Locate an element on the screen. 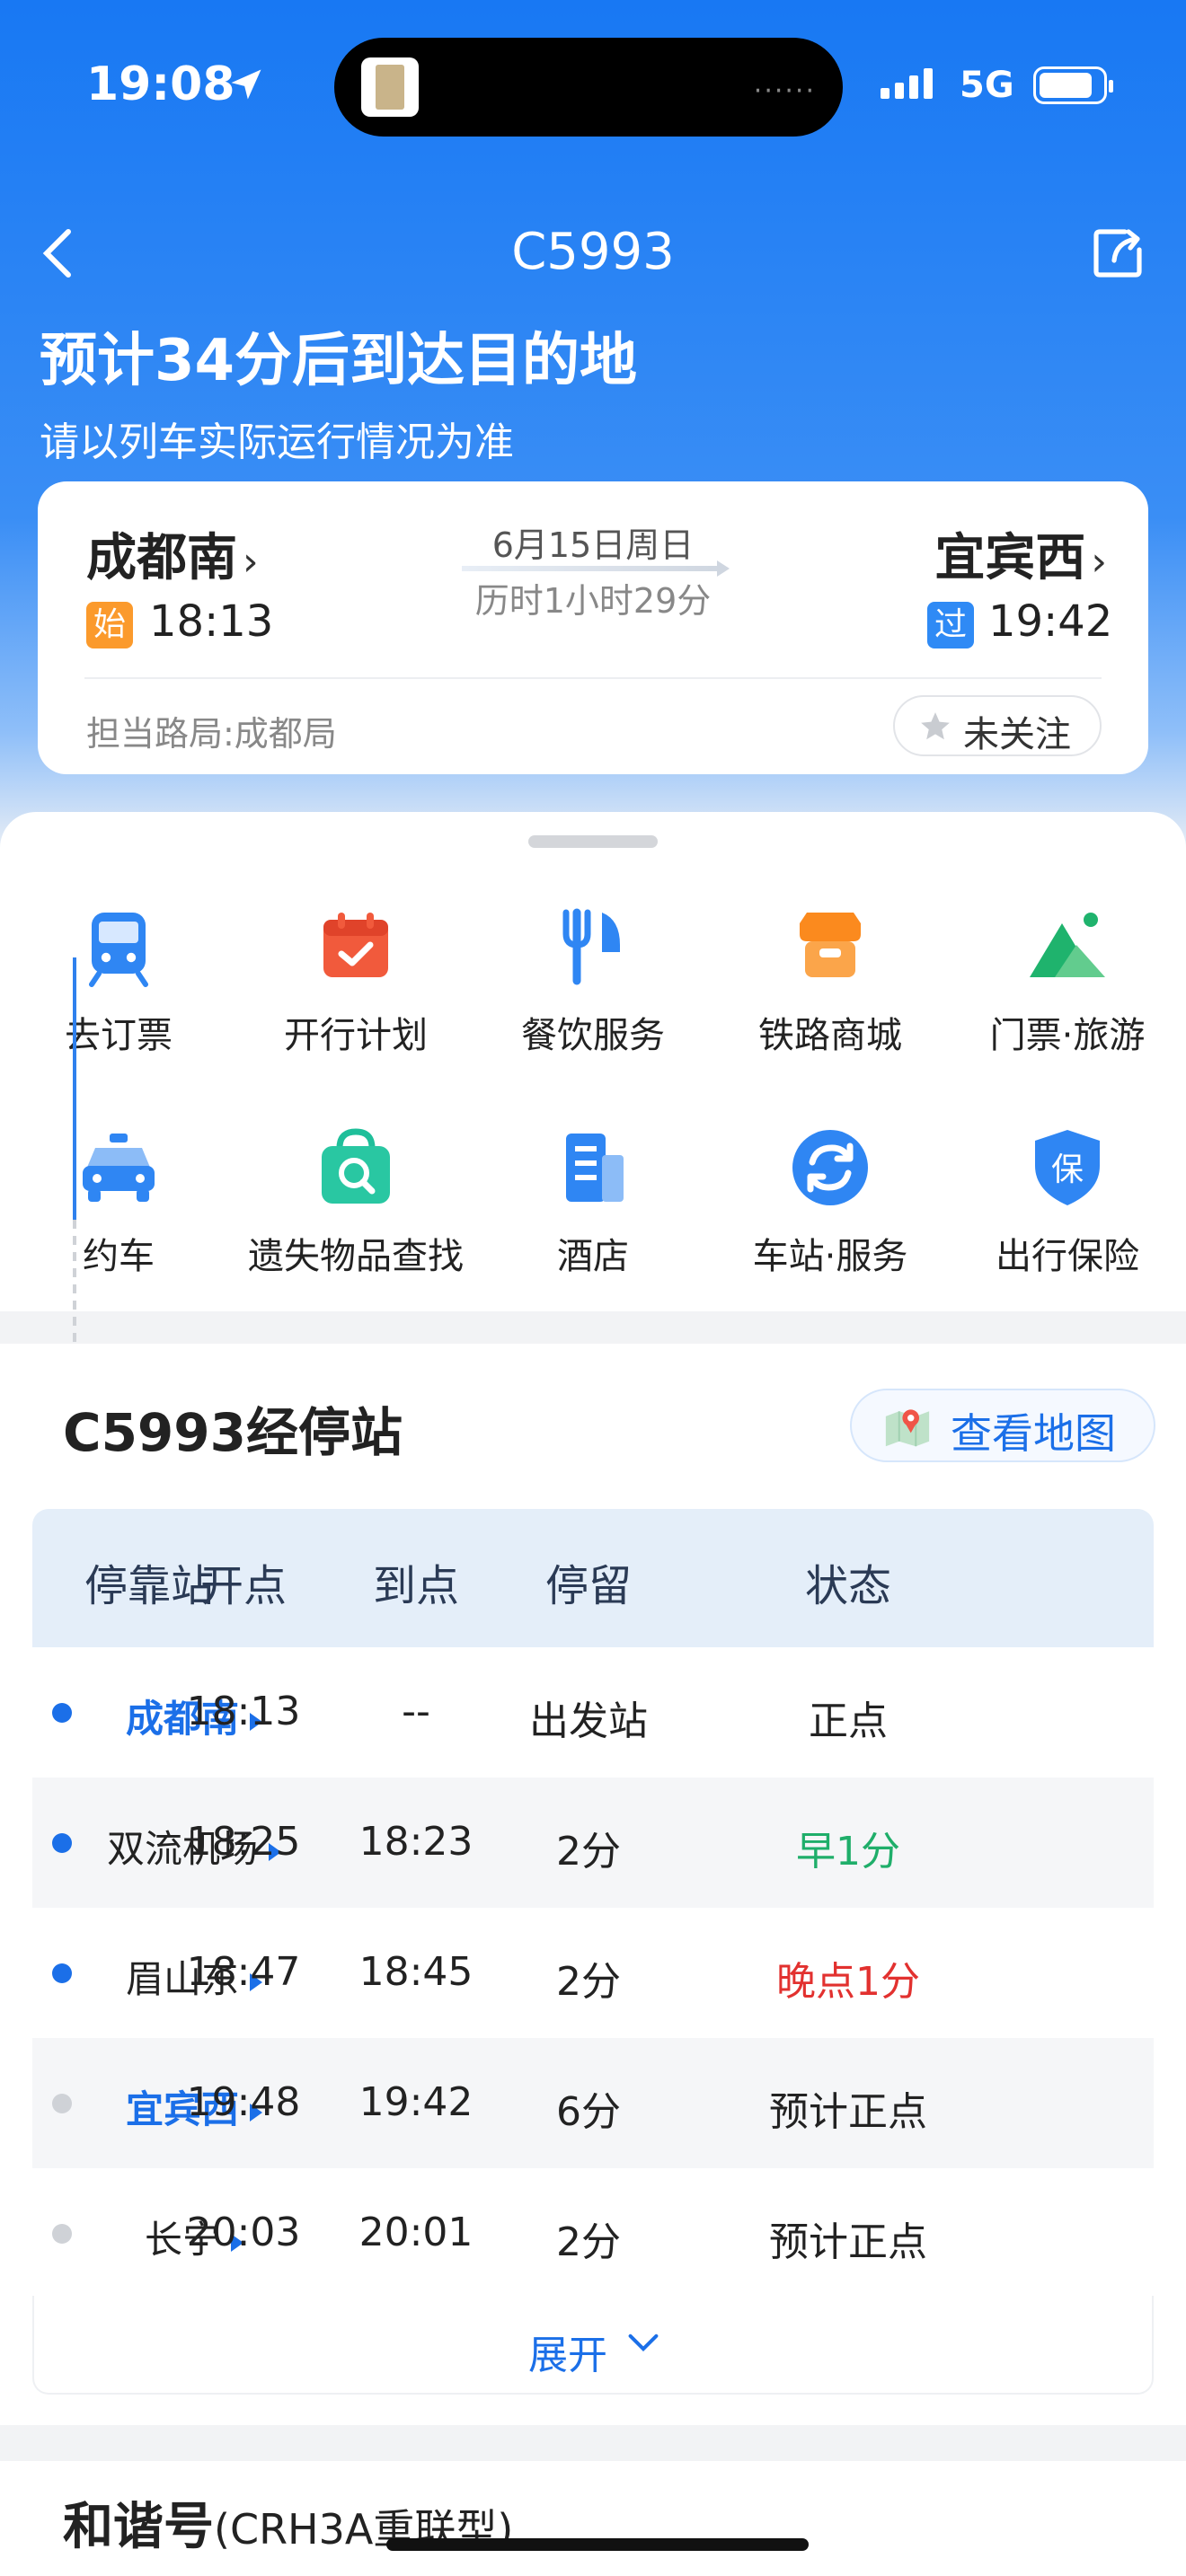 The image size is (1186, 2576). signal-icon is located at coordinates (909, 83).